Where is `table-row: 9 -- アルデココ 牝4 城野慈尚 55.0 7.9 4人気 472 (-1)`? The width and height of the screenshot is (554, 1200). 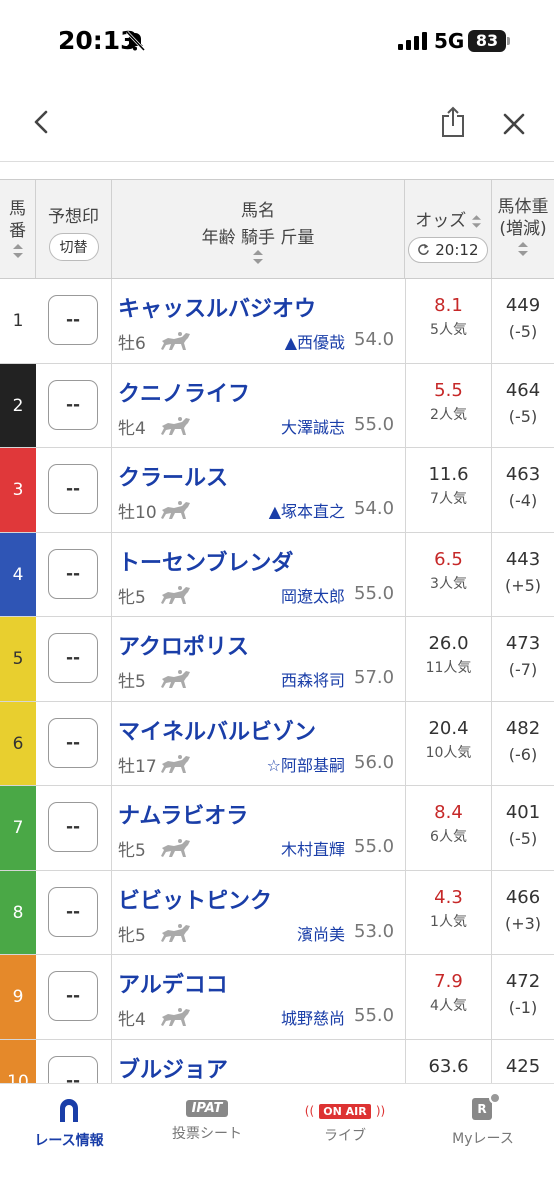 table-row: 9 -- アルデココ 牝4 城野慈尚 55.0 7.9 4人気 472 (-1) is located at coordinates (277, 997).